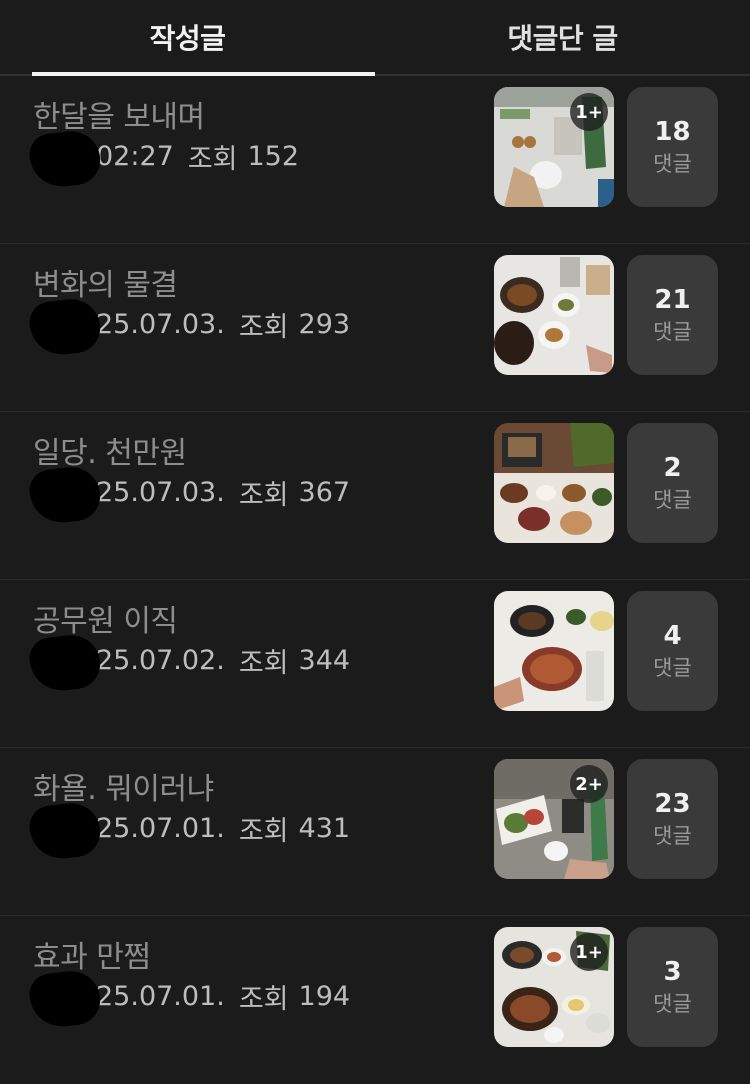  Describe the element at coordinates (562, 37) in the screenshot. I see `tab-commented-posts: 댓글단 글` at that location.